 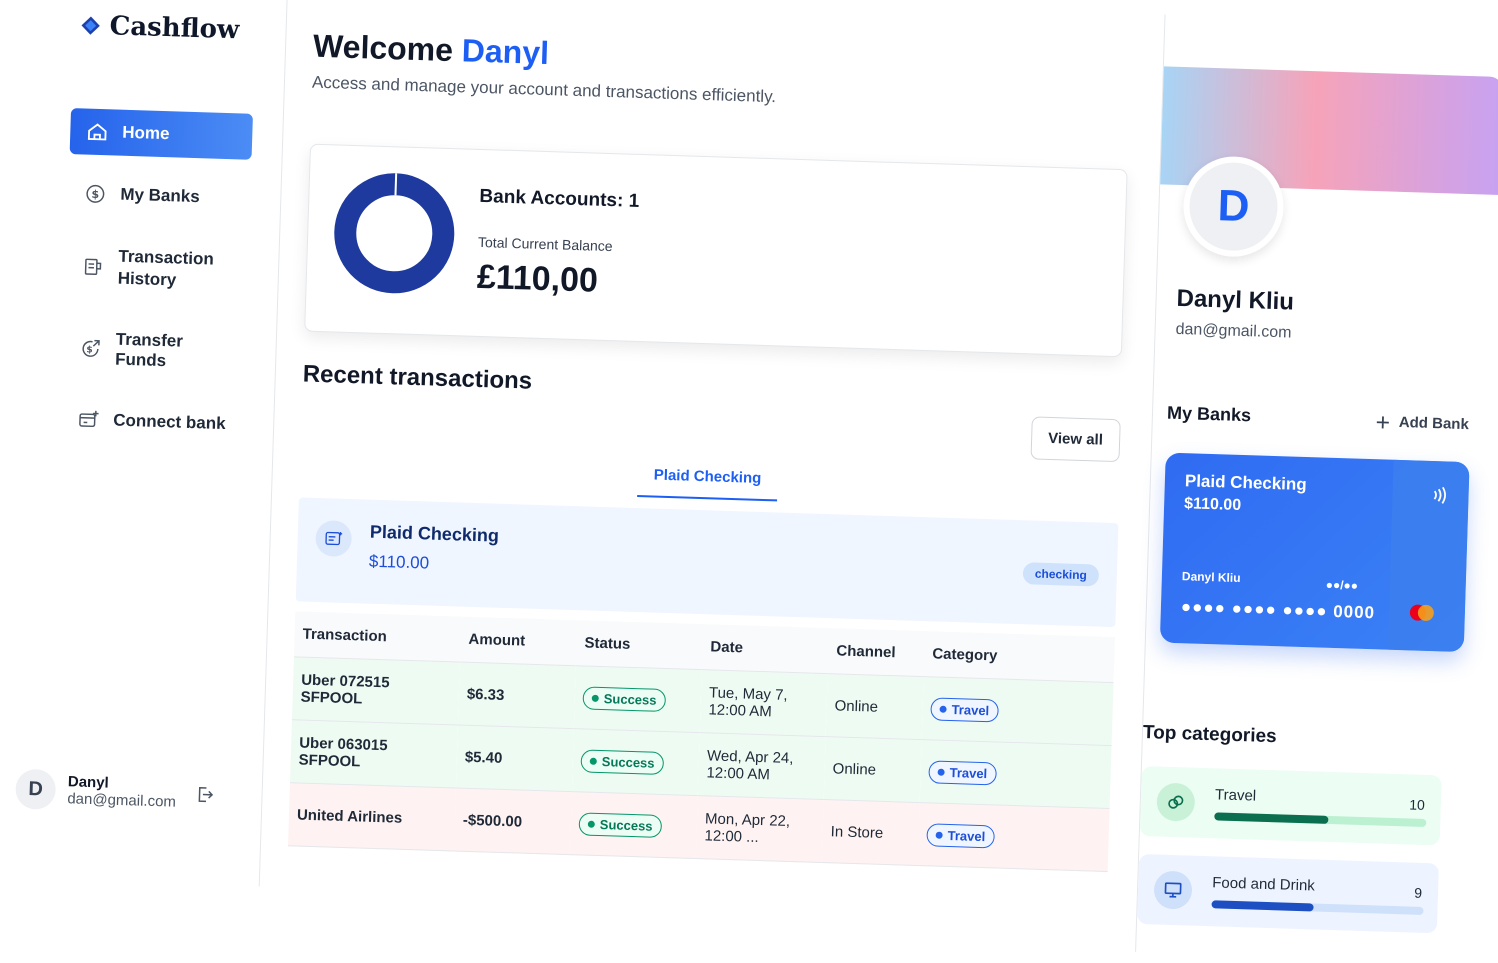 I want to click on sidebar-item-my-banks: $ My Banks, so click(x=159, y=196).